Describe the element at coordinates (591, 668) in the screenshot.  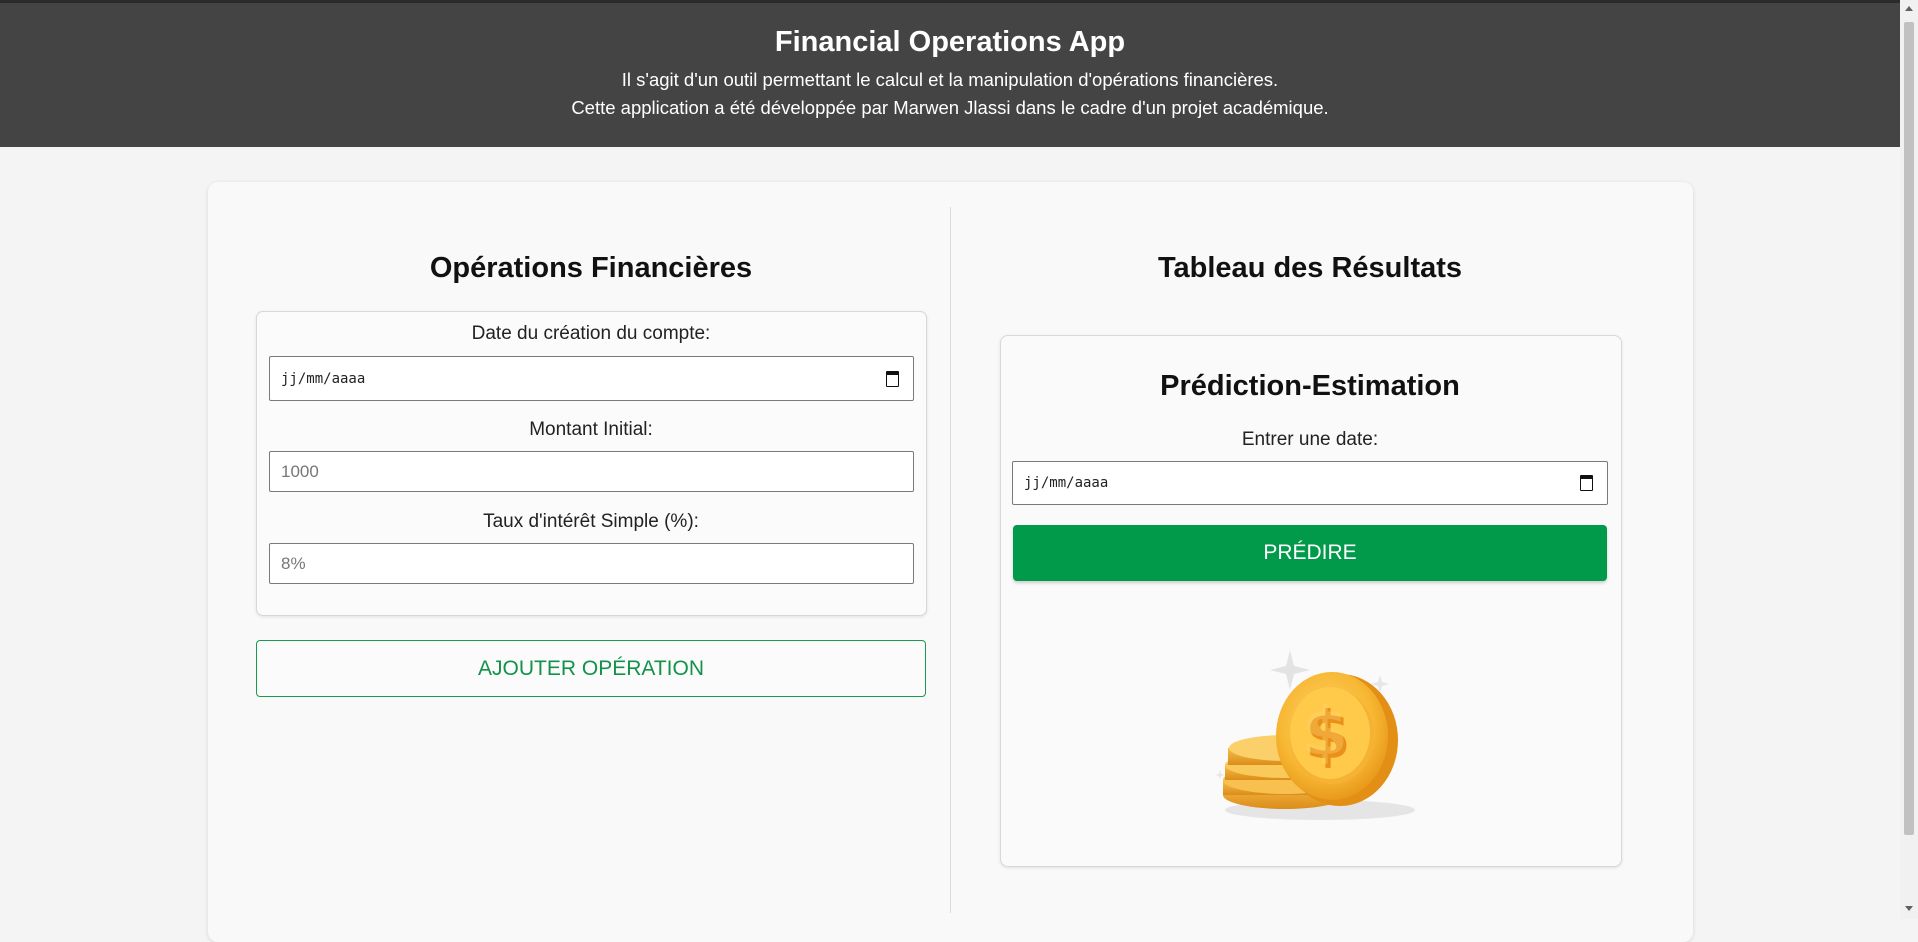
I see `add-operation-button: AJOUTER OPÉRATION` at that location.